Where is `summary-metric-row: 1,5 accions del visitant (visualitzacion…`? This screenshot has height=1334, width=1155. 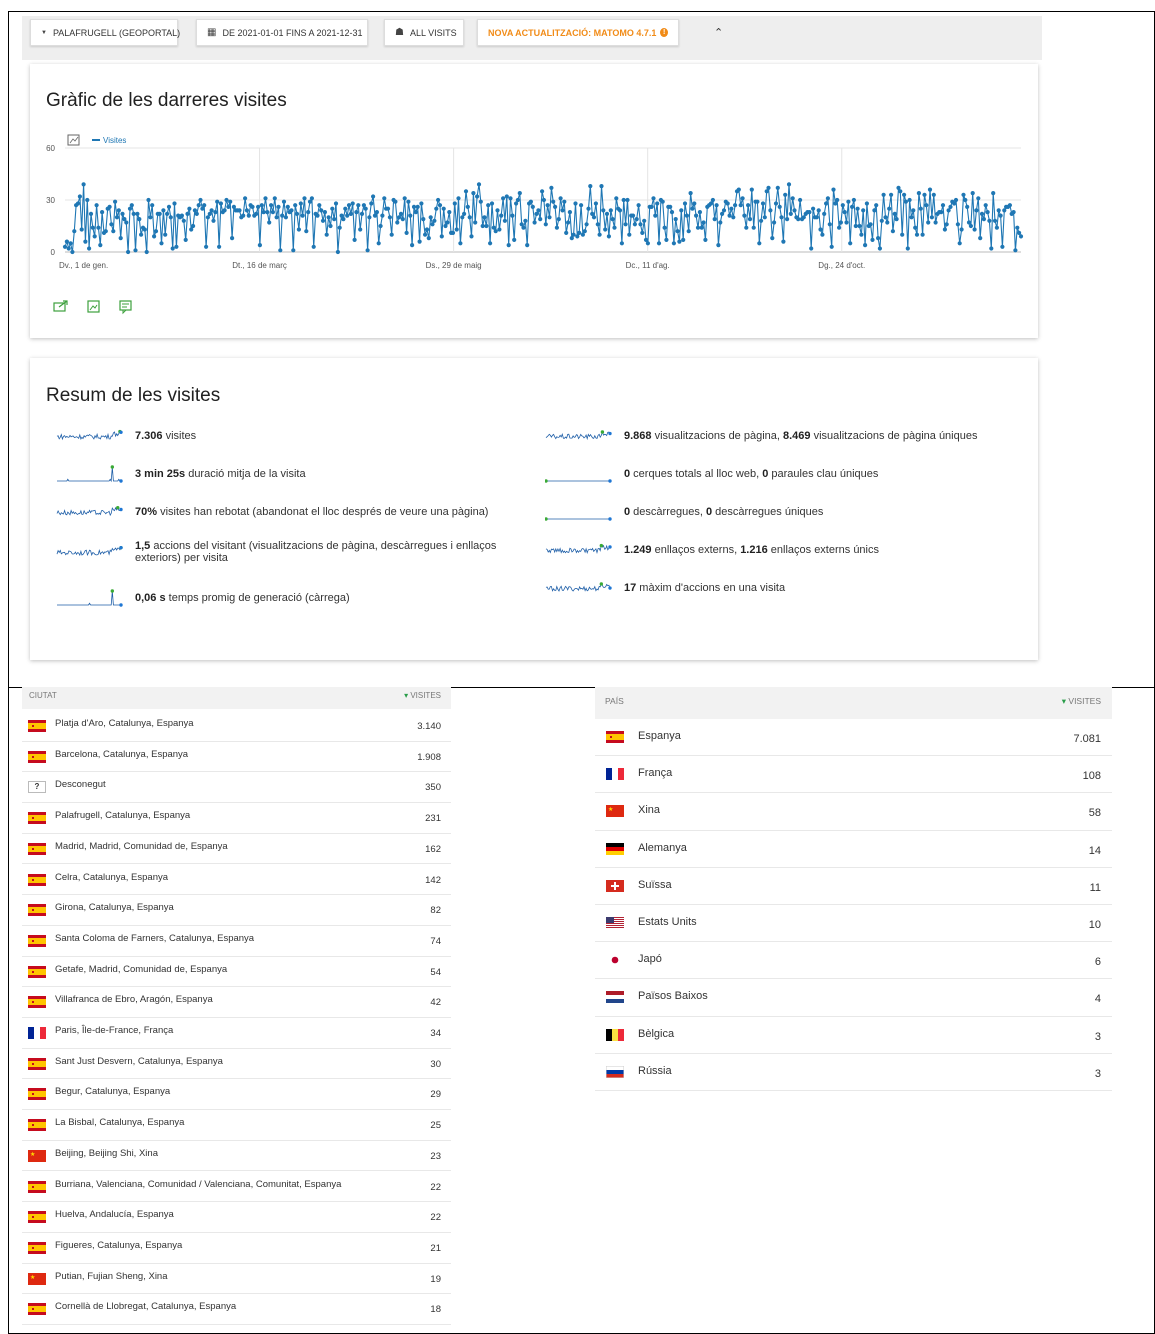 summary-metric-row: 1,5 accions del visitant (visualitzacion… is located at coordinates (281, 552).